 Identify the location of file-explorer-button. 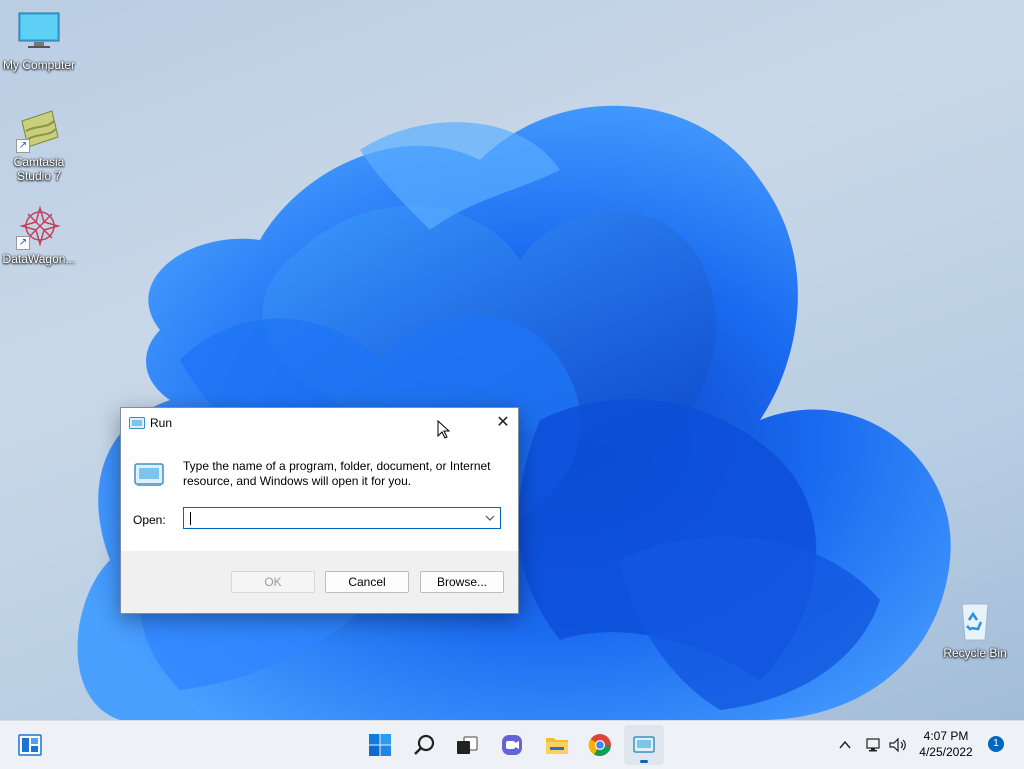
(557, 745).